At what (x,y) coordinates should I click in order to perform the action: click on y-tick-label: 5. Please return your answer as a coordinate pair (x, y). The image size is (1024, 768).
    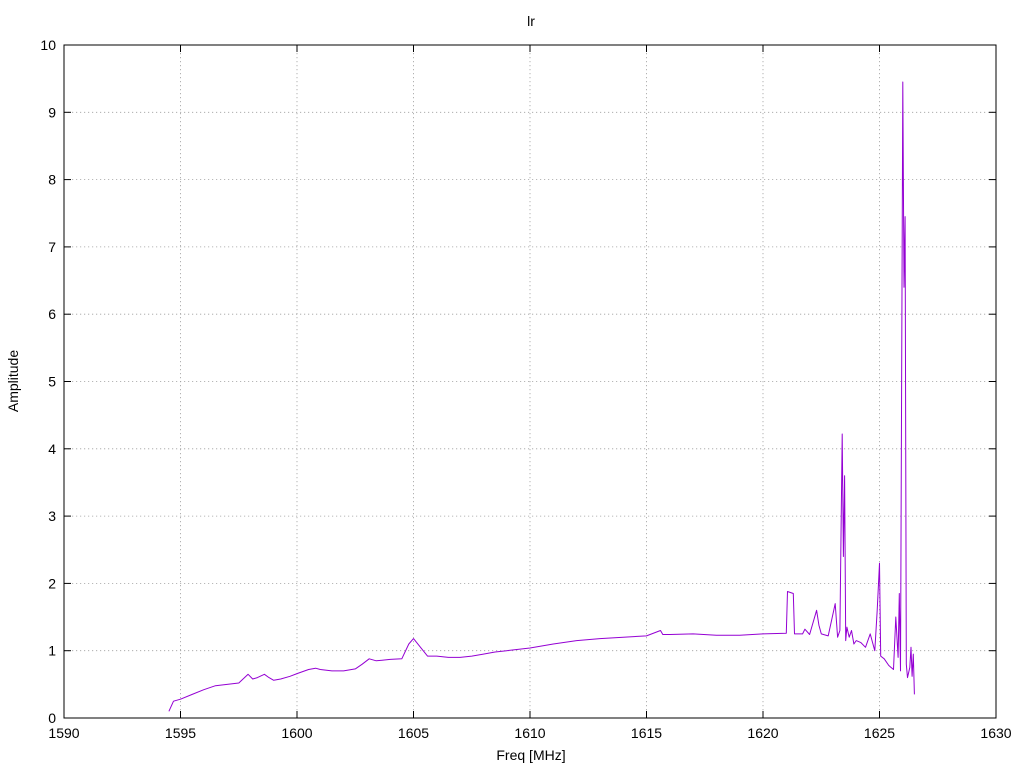
    Looking at the image, I should click on (52, 382).